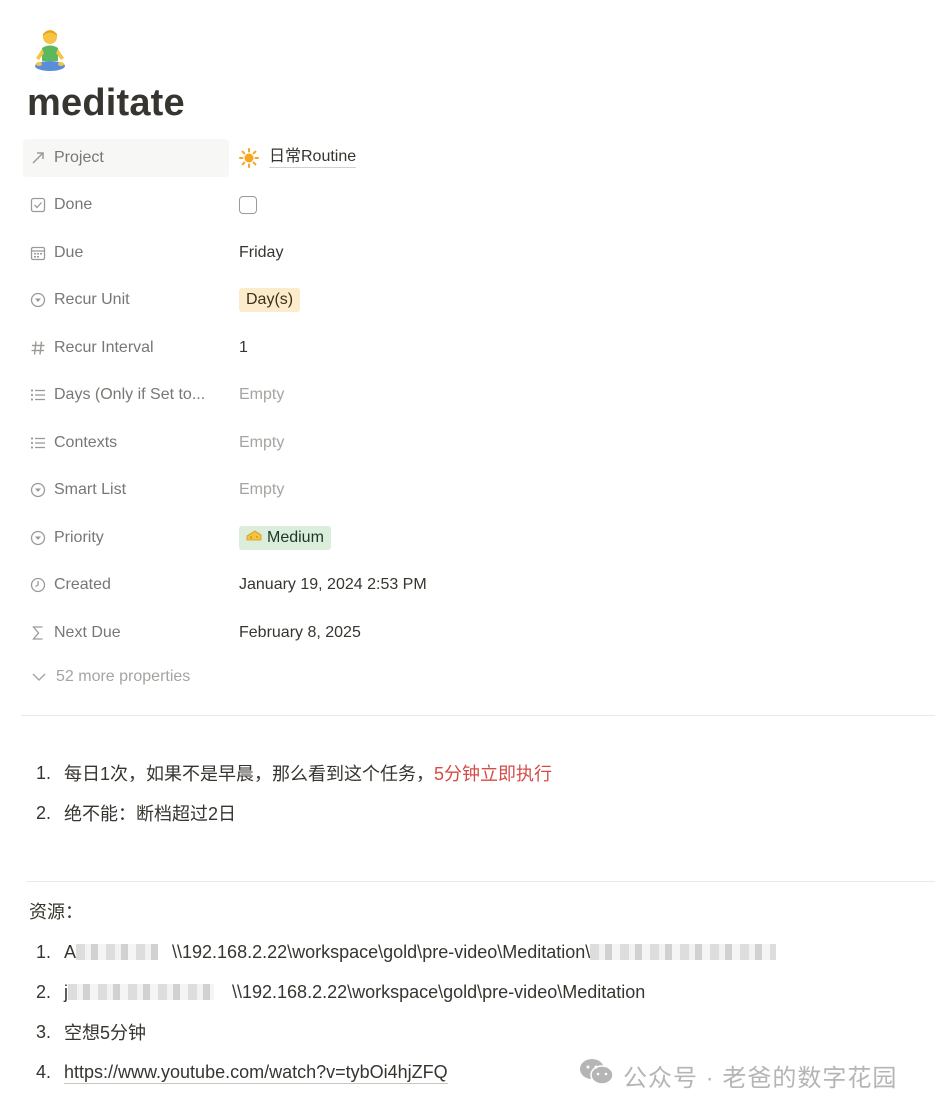  Describe the element at coordinates (126, 585) in the screenshot. I see `property-name-created: Created` at that location.